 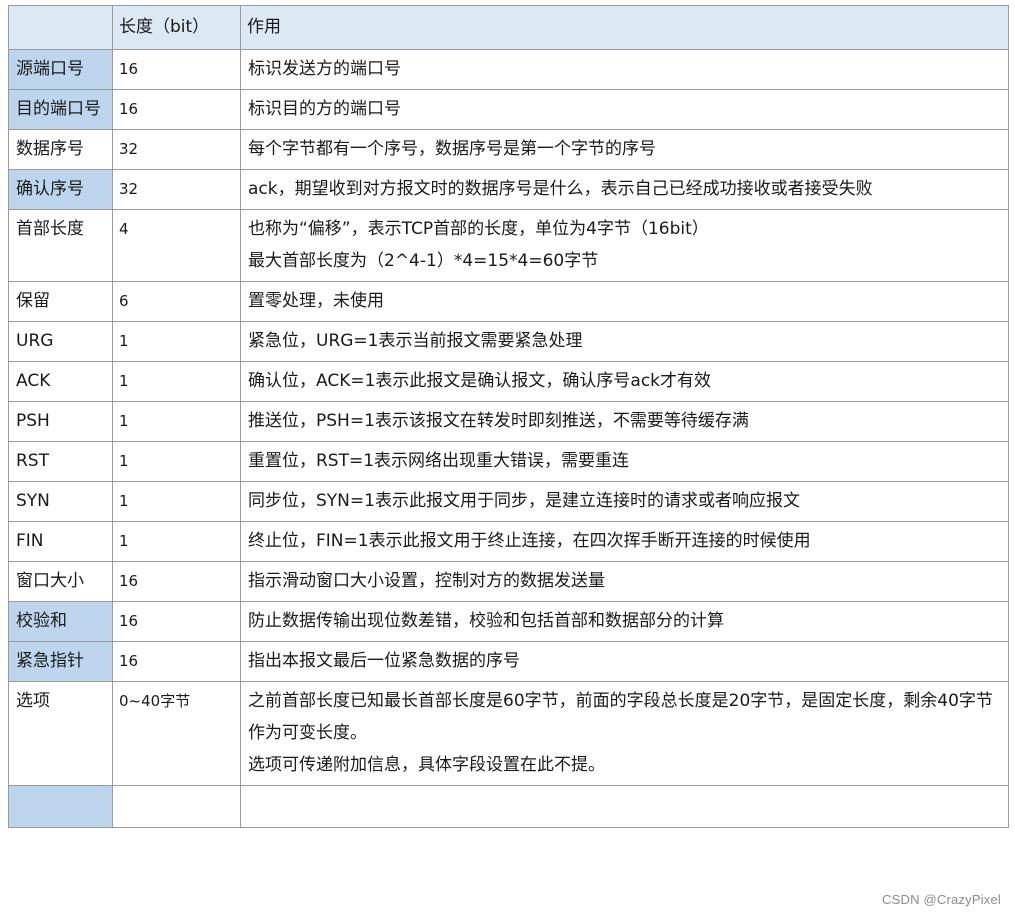 What do you see at coordinates (426, 765) in the screenshot?
I see `purpose-line: 选项可传递附加信息，具体字段设置在此不提。` at bounding box center [426, 765].